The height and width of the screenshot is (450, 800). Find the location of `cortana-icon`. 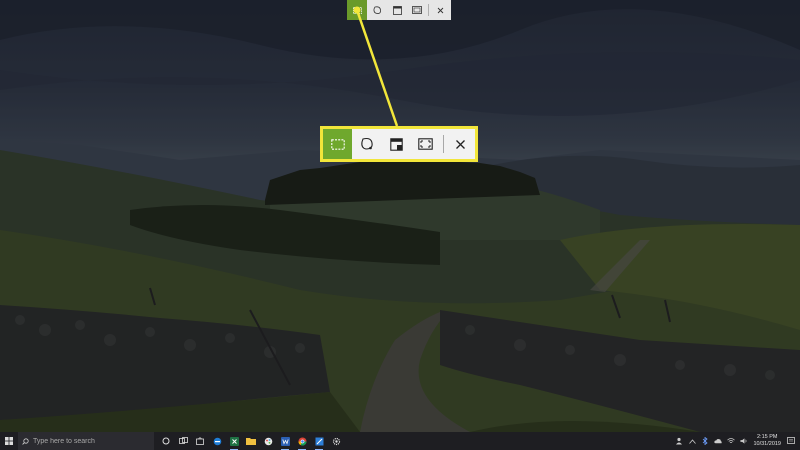

cortana-icon is located at coordinates (166, 441).